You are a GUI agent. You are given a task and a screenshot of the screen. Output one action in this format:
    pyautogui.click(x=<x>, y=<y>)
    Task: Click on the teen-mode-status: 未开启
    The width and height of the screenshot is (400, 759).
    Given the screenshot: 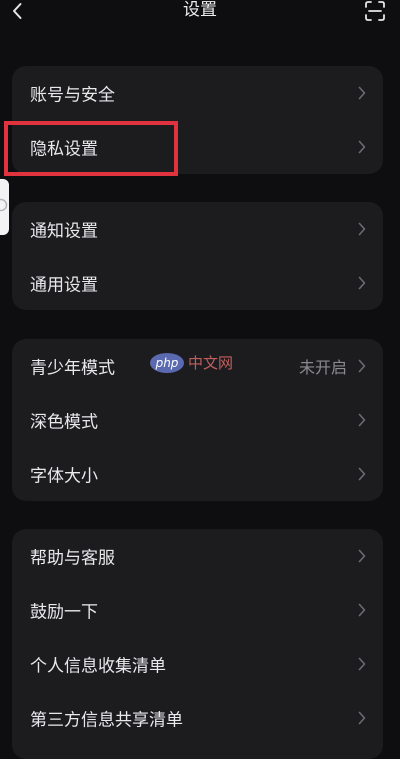 What is the action you would take?
    pyautogui.click(x=322, y=367)
    